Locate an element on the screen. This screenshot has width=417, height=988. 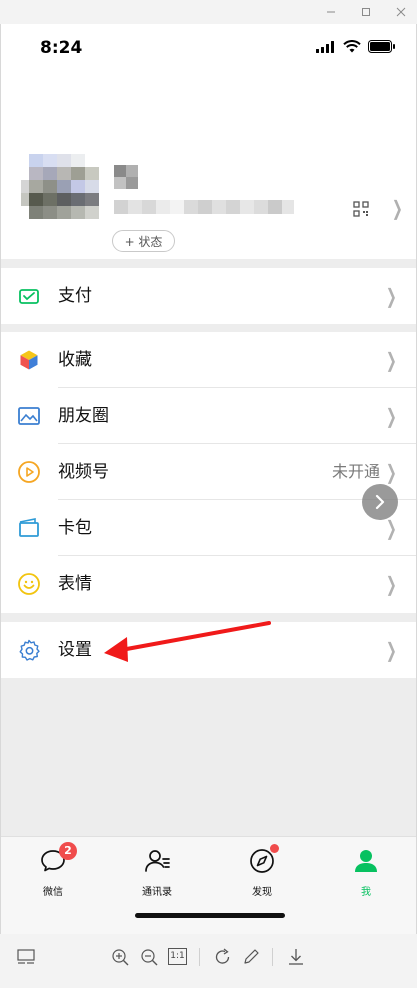
tab-chats: 2 微信 is located at coordinates (53, 870).